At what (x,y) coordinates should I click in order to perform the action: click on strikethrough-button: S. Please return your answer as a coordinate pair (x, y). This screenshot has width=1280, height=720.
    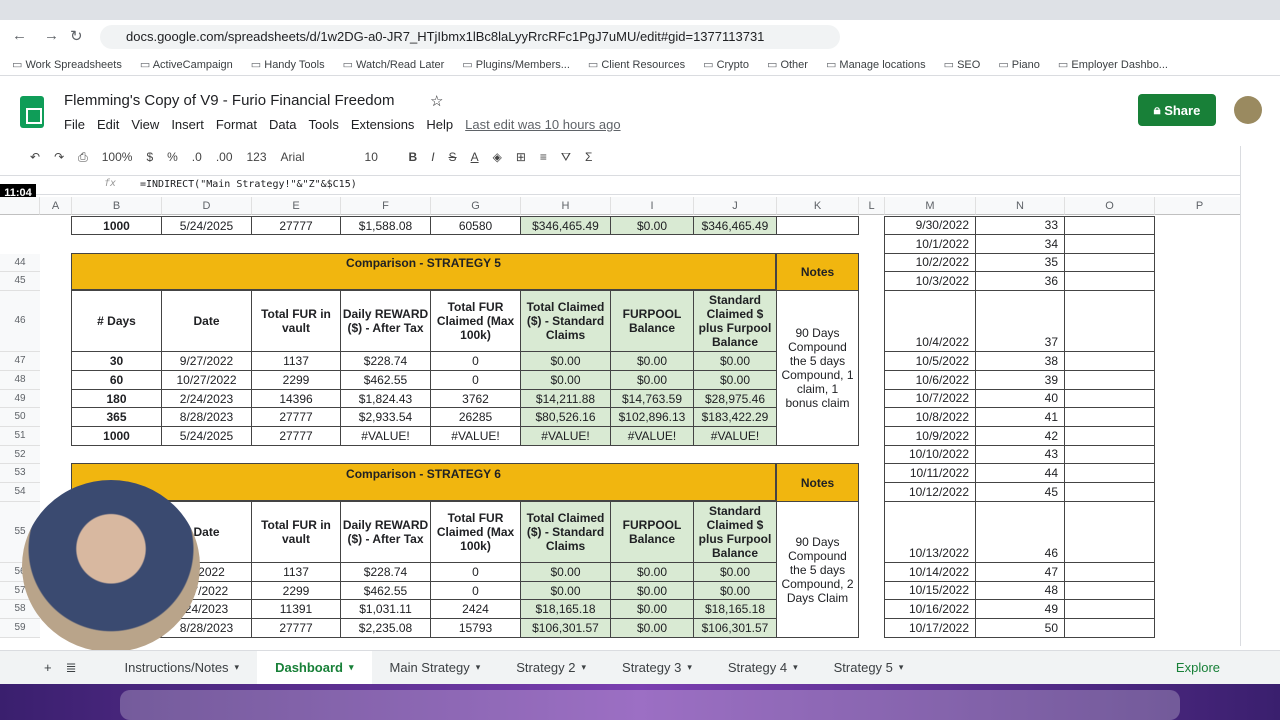
    Looking at the image, I should click on (453, 157).